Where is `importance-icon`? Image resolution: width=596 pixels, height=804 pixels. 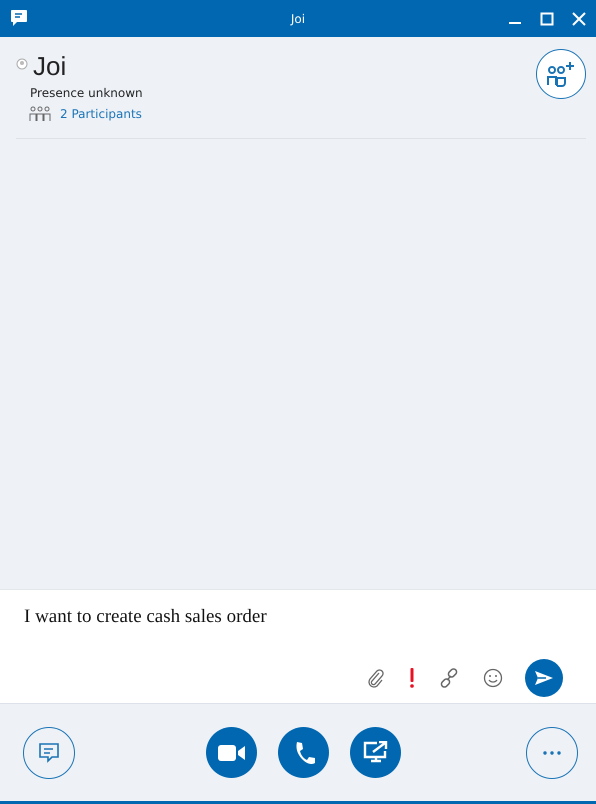 importance-icon is located at coordinates (412, 678).